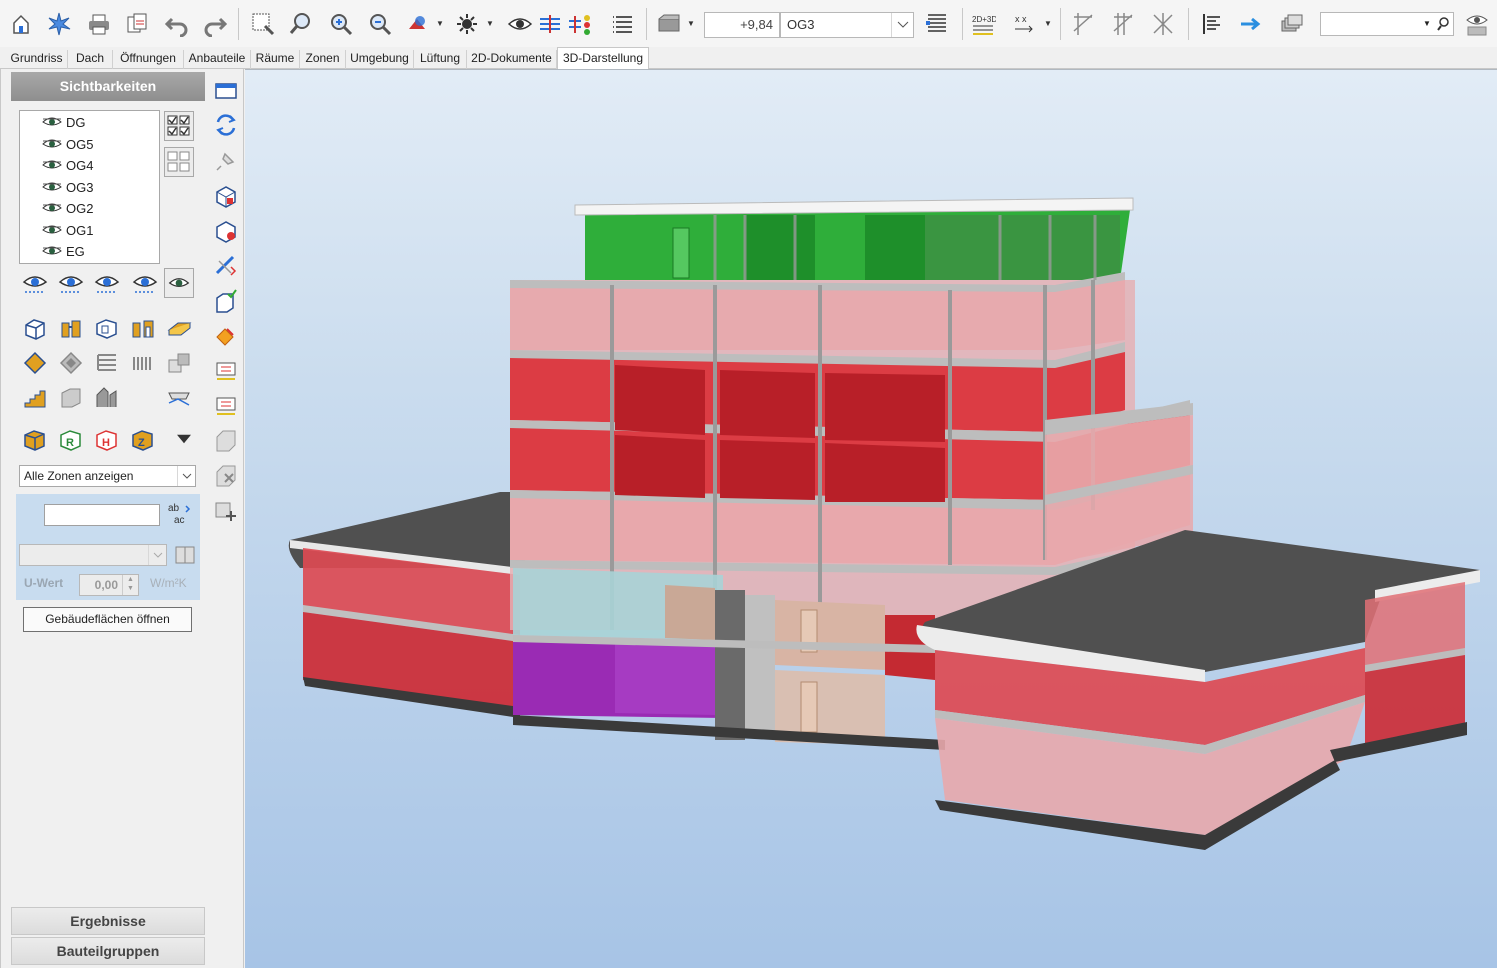 This screenshot has width=1497, height=968. What do you see at coordinates (177, 24) in the screenshot?
I see `undo-icon` at bounding box center [177, 24].